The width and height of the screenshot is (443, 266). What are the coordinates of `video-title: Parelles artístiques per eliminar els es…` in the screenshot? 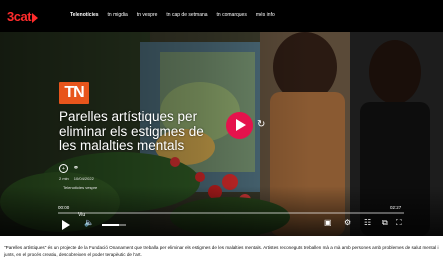 It's located at (131, 131).